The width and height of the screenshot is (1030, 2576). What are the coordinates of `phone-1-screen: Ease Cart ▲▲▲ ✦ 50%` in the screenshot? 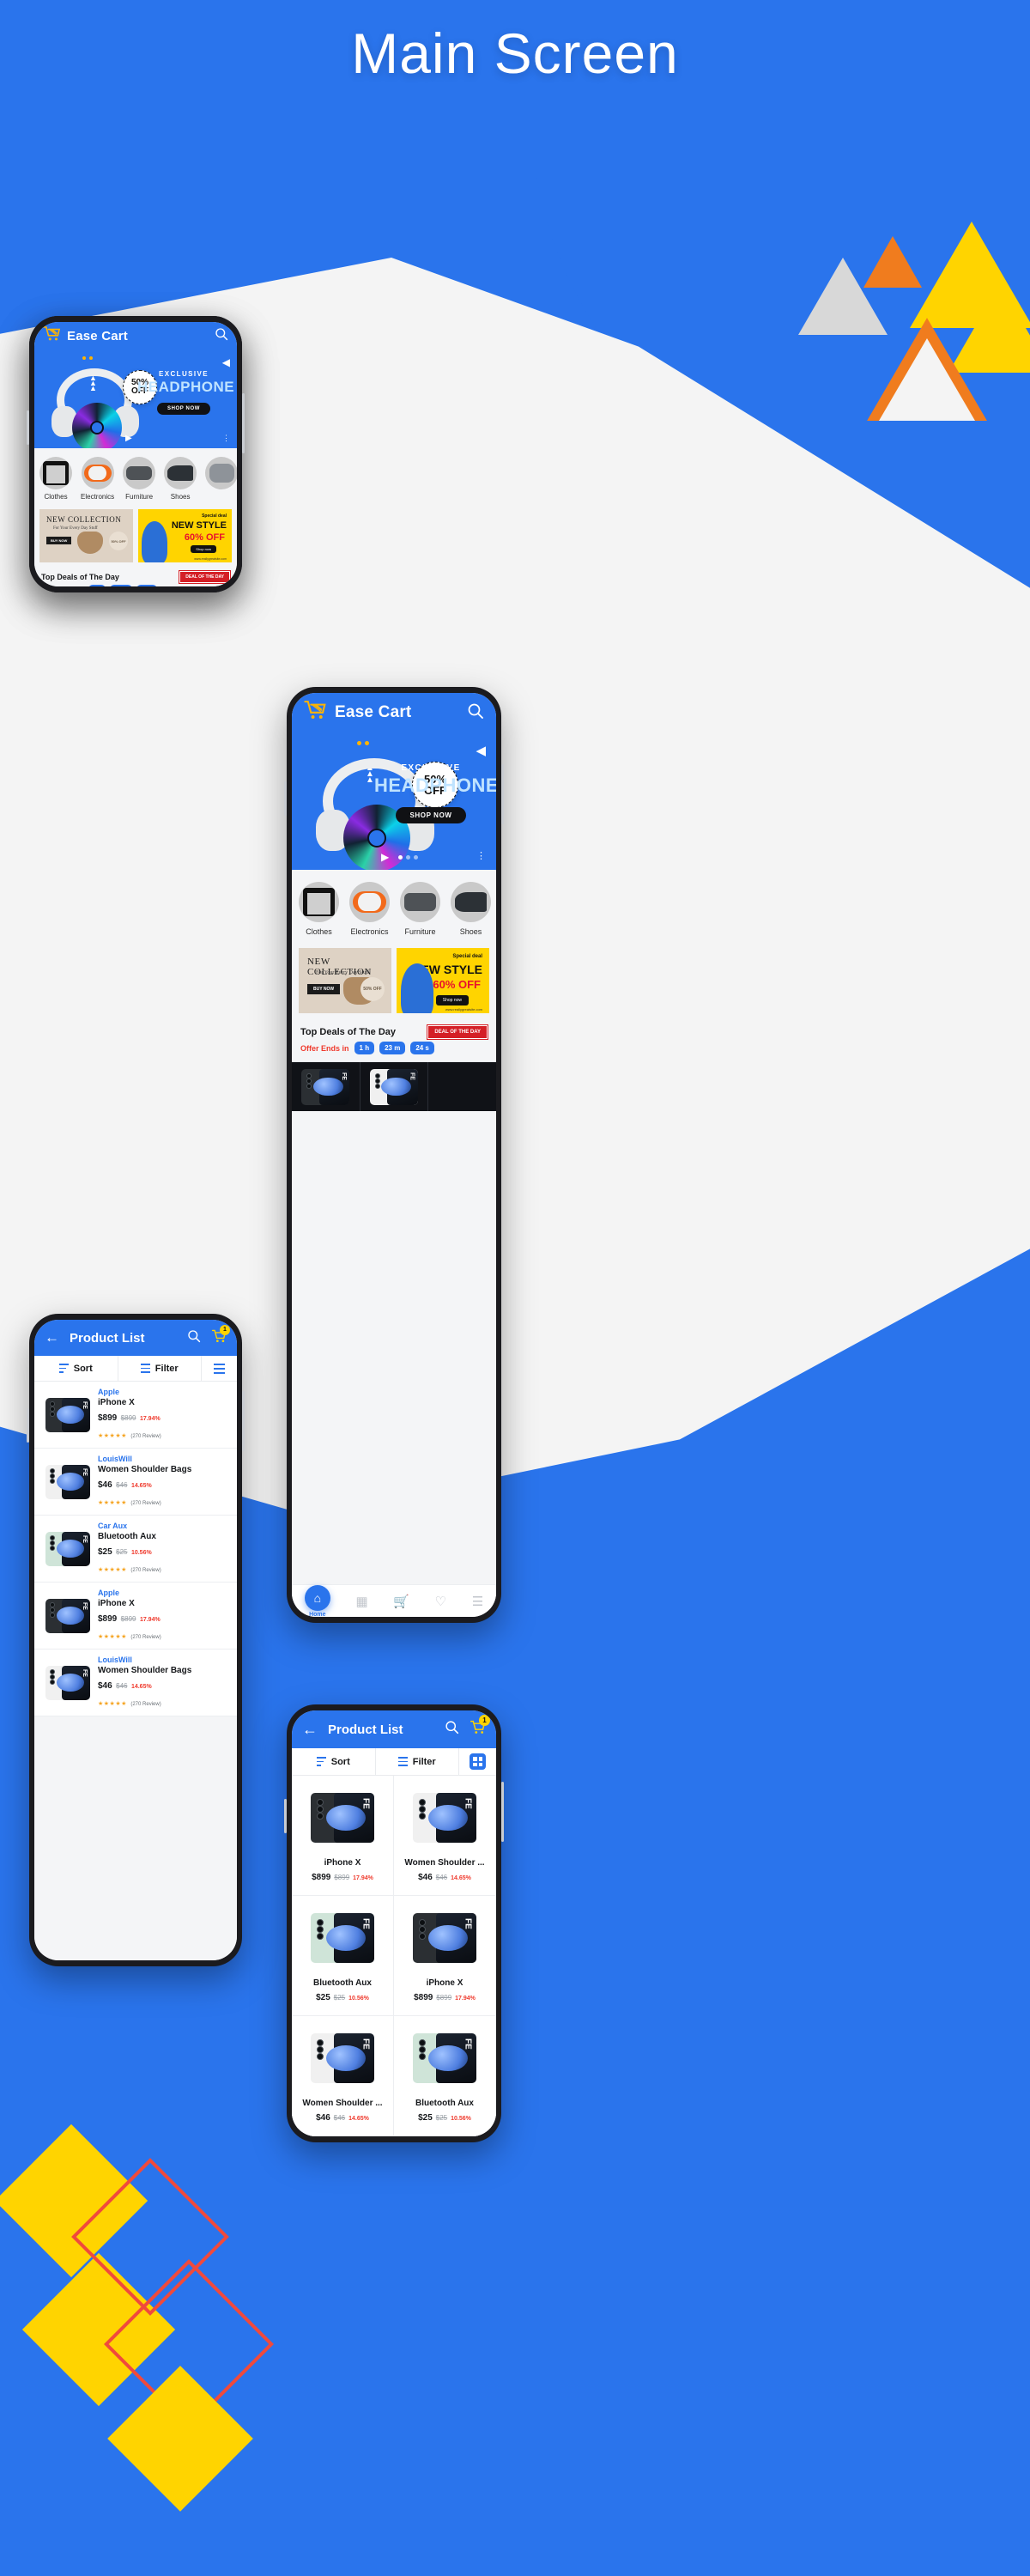 It's located at (135, 454).